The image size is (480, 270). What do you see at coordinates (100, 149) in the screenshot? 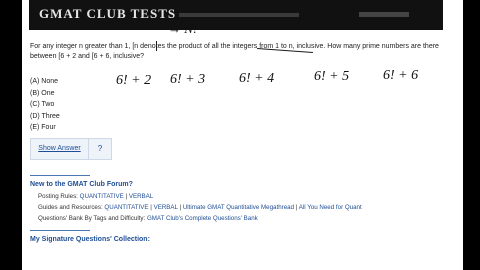
I see `help-button: ?` at bounding box center [100, 149].